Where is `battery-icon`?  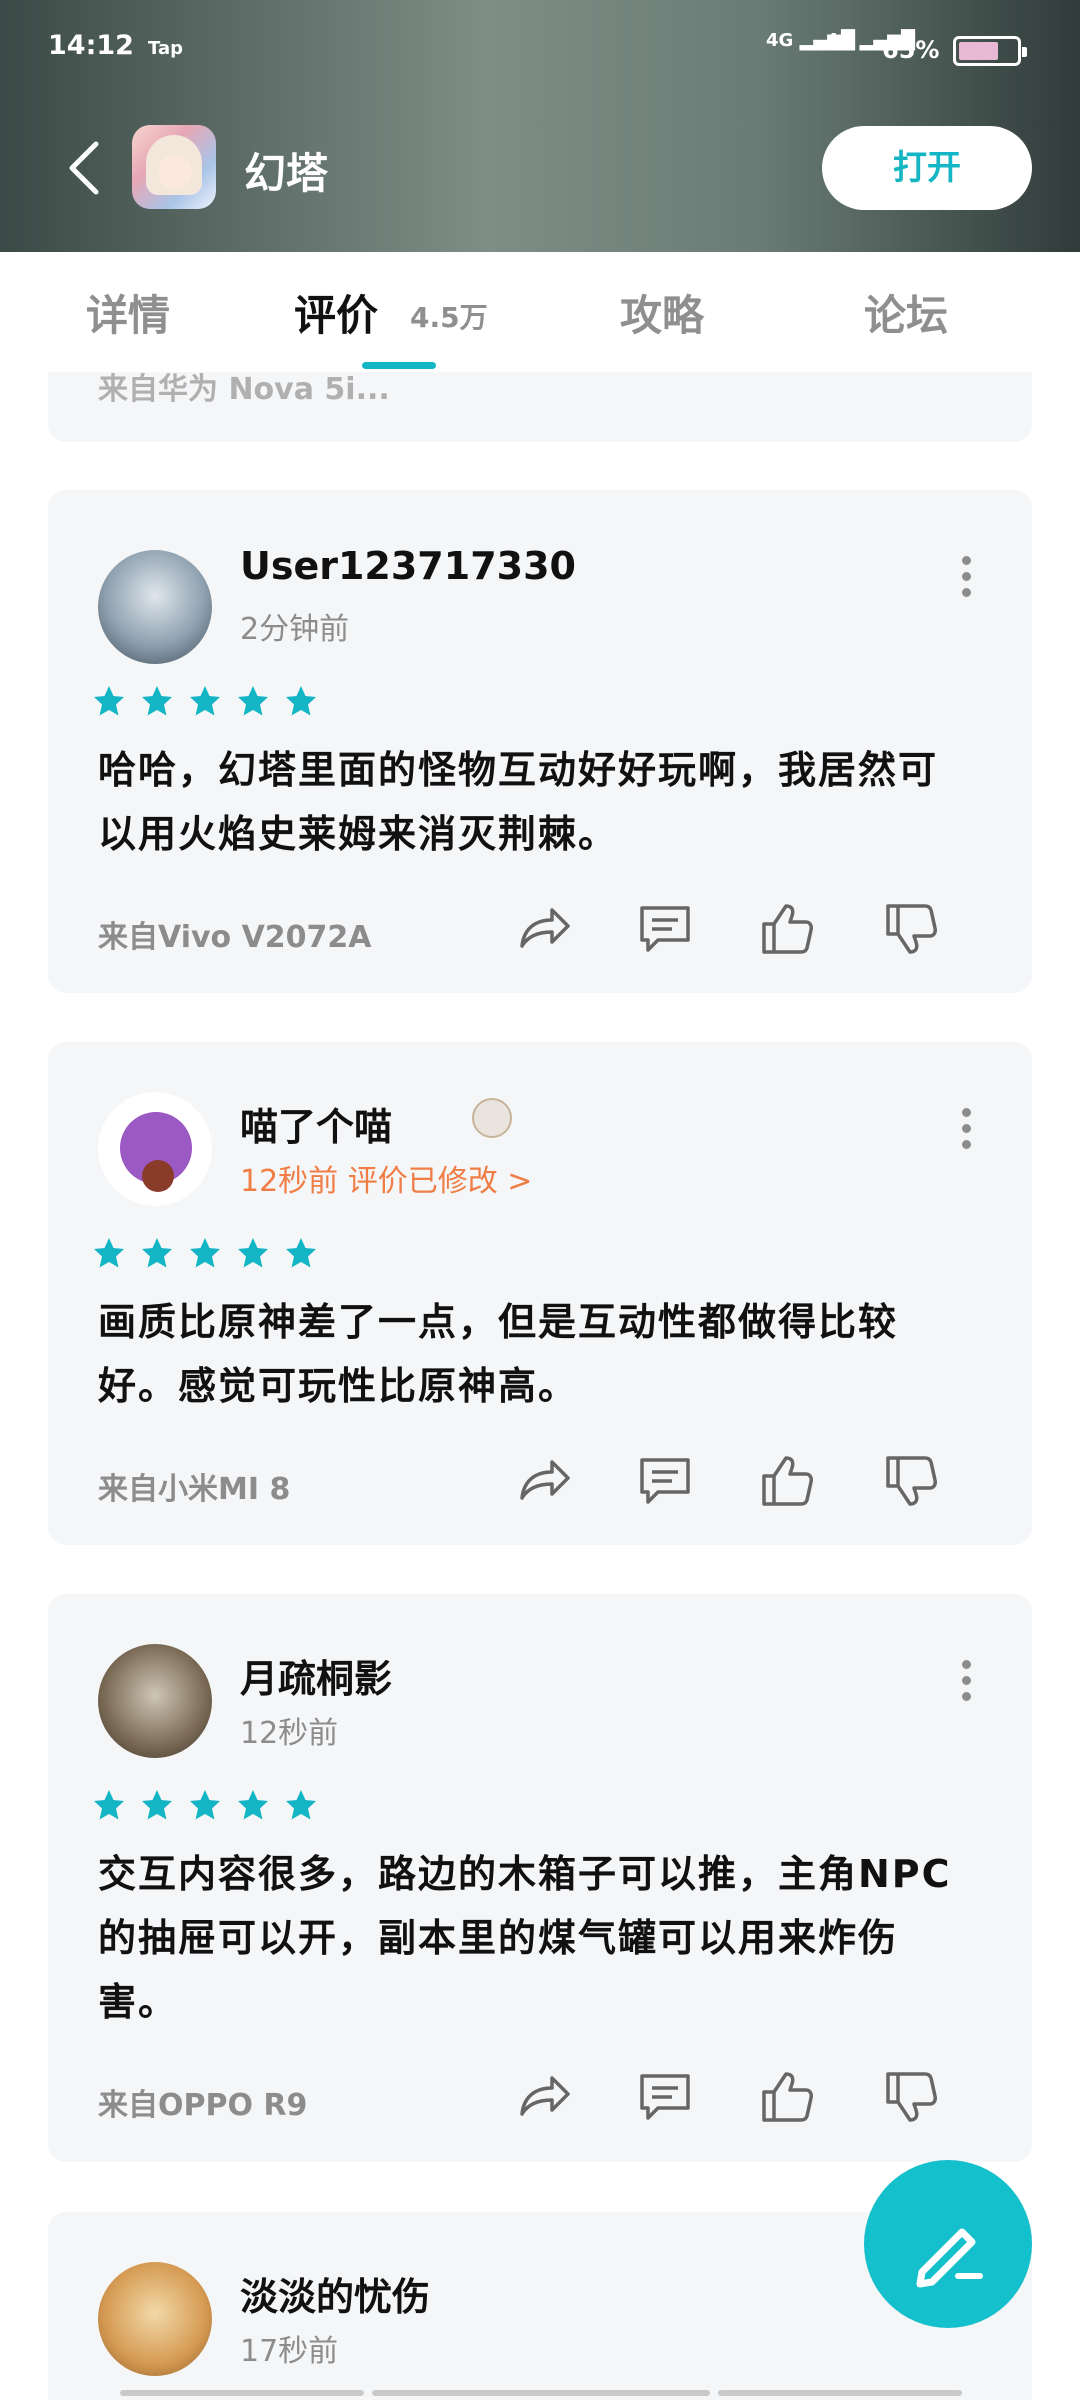 battery-icon is located at coordinates (990, 51).